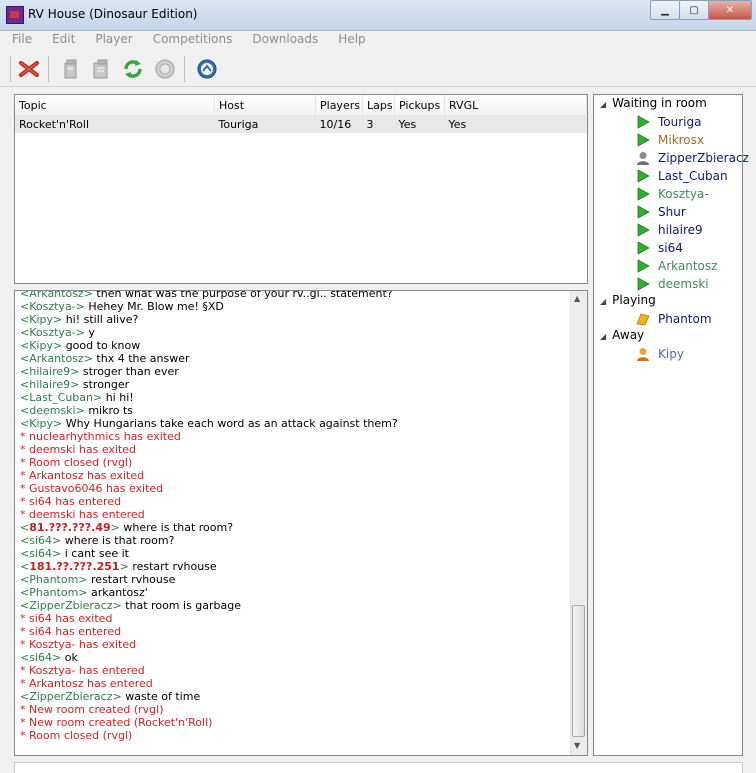 This screenshot has width=756, height=773. What do you see at coordinates (339, 124) in the screenshot?
I see `room-players: 10/16` at bounding box center [339, 124].